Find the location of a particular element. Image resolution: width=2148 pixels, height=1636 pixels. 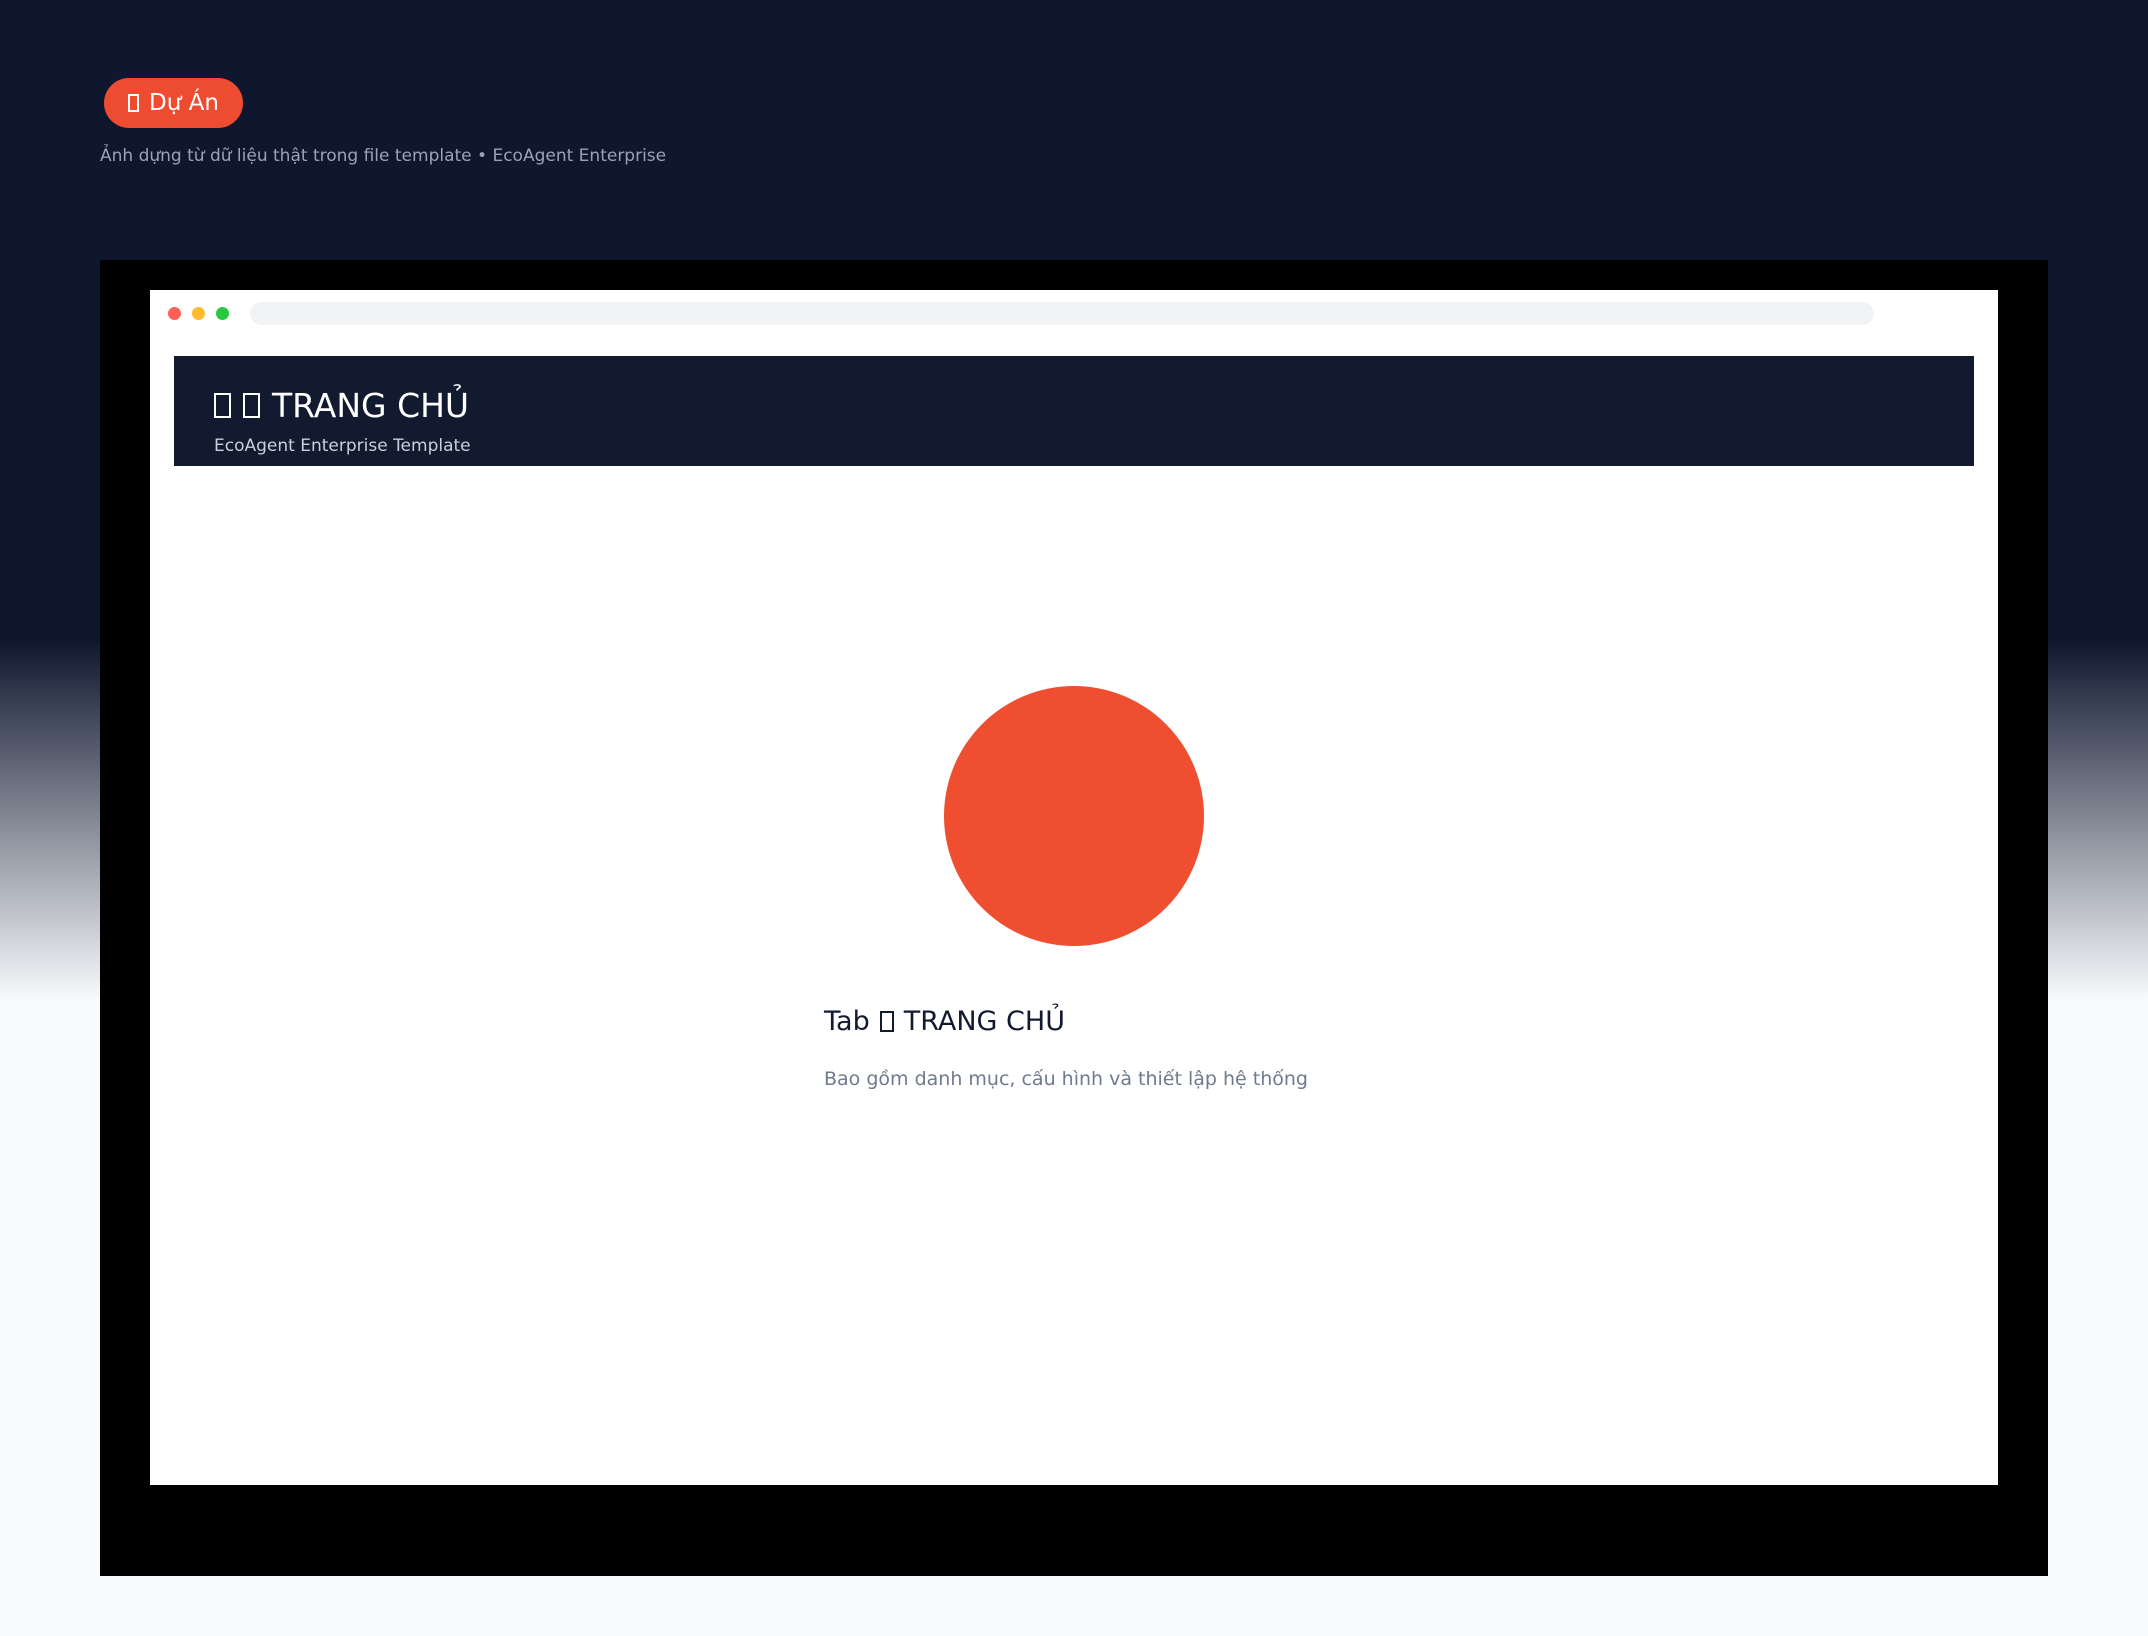

app-header: TRANG CHỦ EcoAgent Enterprise Template is located at coordinates (1074, 411).